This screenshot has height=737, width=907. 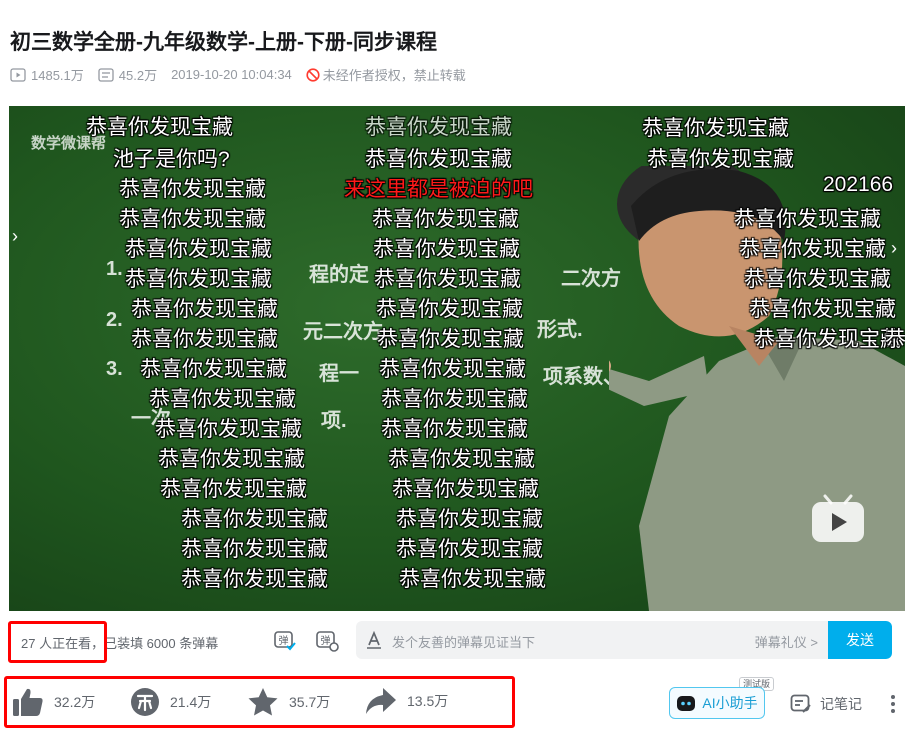 What do you see at coordinates (339, 275) in the screenshot?
I see `board-line: 程的定` at bounding box center [339, 275].